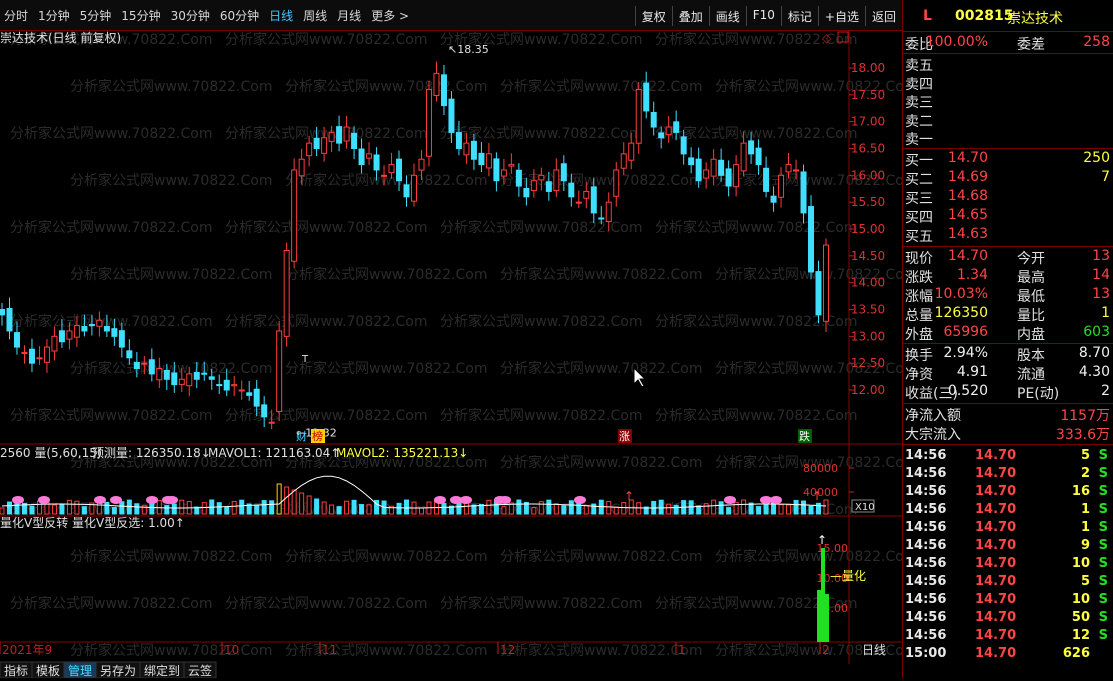 The height and width of the screenshot is (681, 1113). I want to click on tool-button-5: +自选, so click(841, 16).